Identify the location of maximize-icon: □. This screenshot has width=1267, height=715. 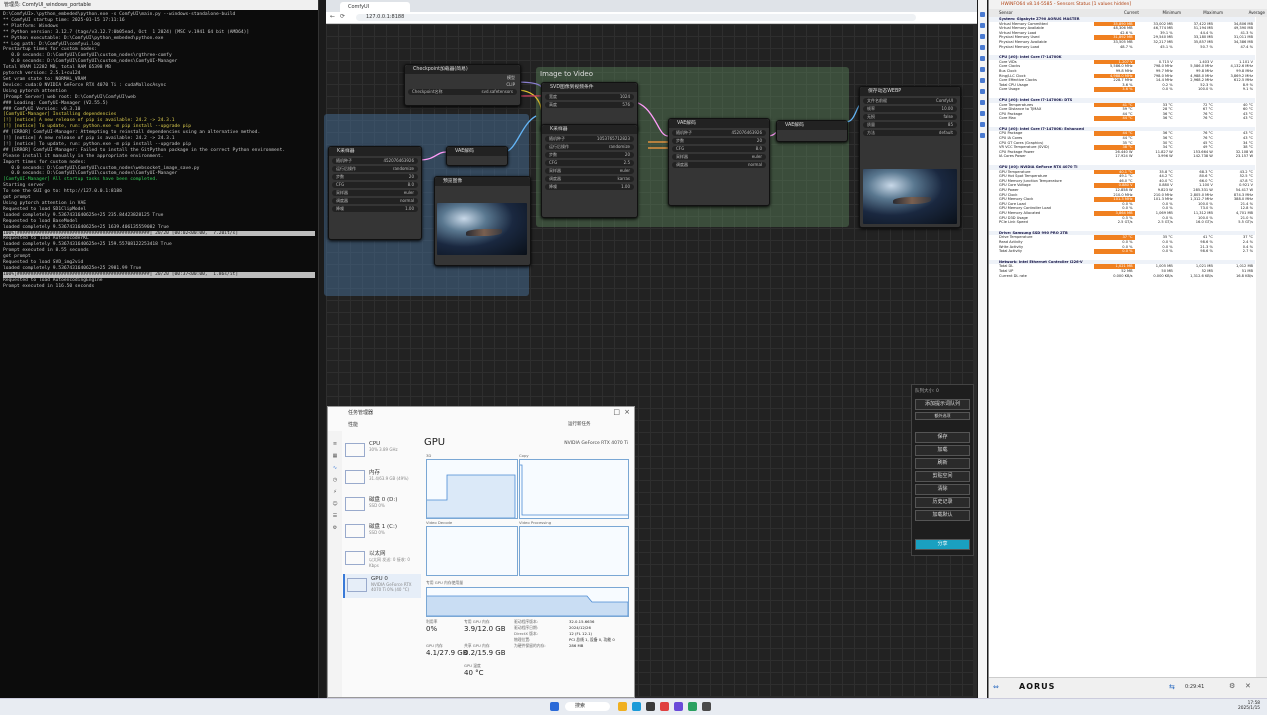
(616, 412).